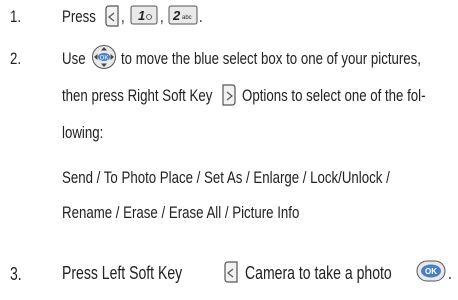 The height and width of the screenshot is (300, 458). What do you see at coordinates (176, 15) in the screenshot?
I see `key-2-label: 2` at bounding box center [176, 15].